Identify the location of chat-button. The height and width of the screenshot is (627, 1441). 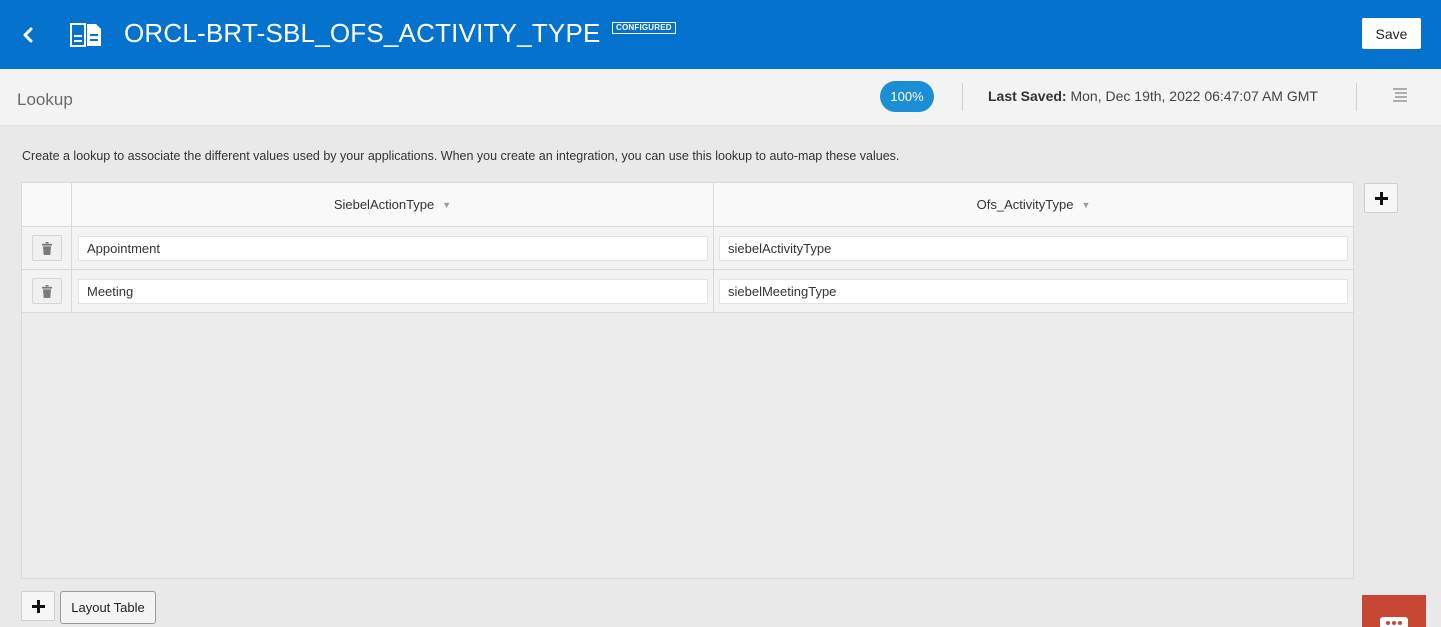
(1394, 611).